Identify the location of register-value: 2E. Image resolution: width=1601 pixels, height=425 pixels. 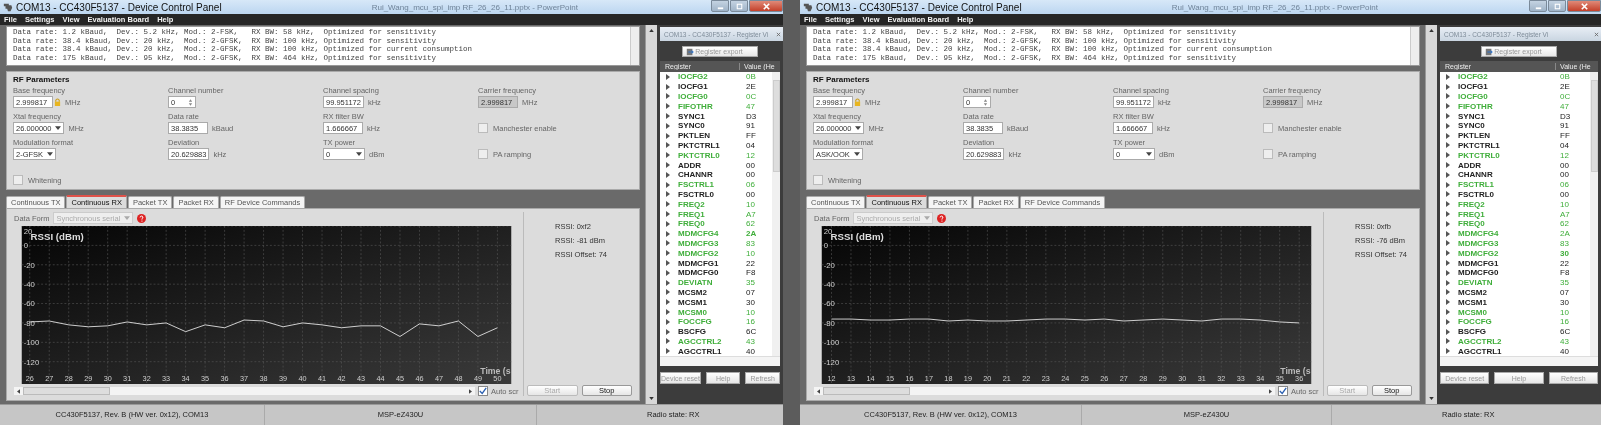
(1565, 87).